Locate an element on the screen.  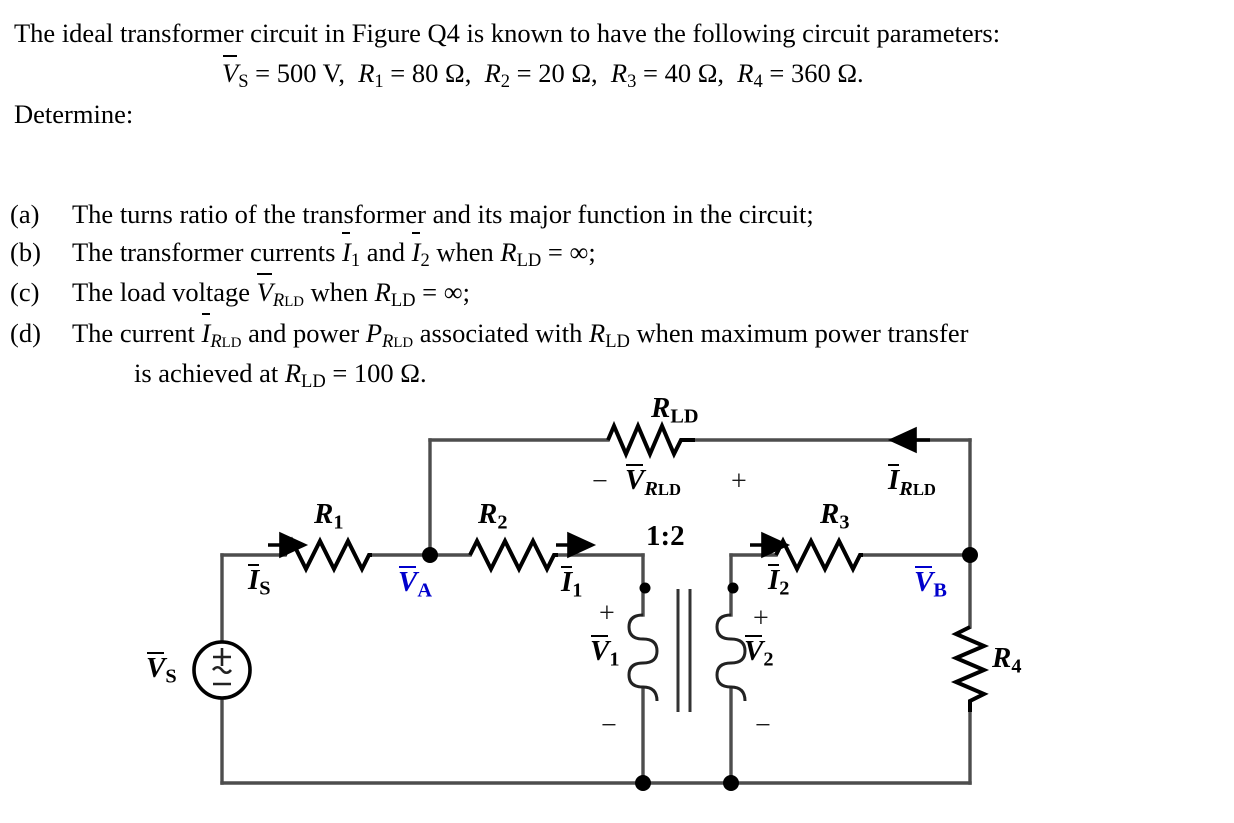
vs-value: 500 V is located at coordinates (307, 73).